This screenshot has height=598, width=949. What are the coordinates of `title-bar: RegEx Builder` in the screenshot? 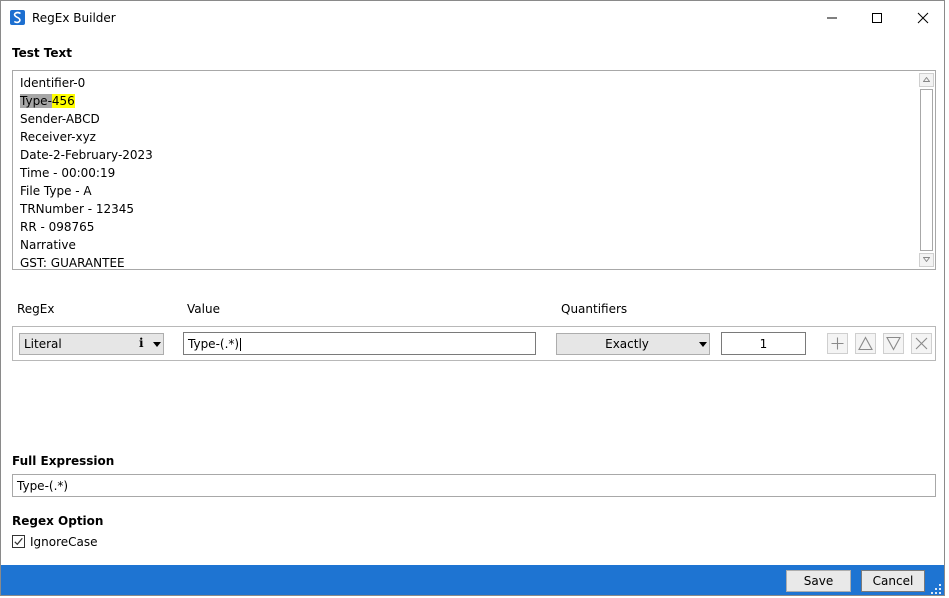 It's located at (472, 17).